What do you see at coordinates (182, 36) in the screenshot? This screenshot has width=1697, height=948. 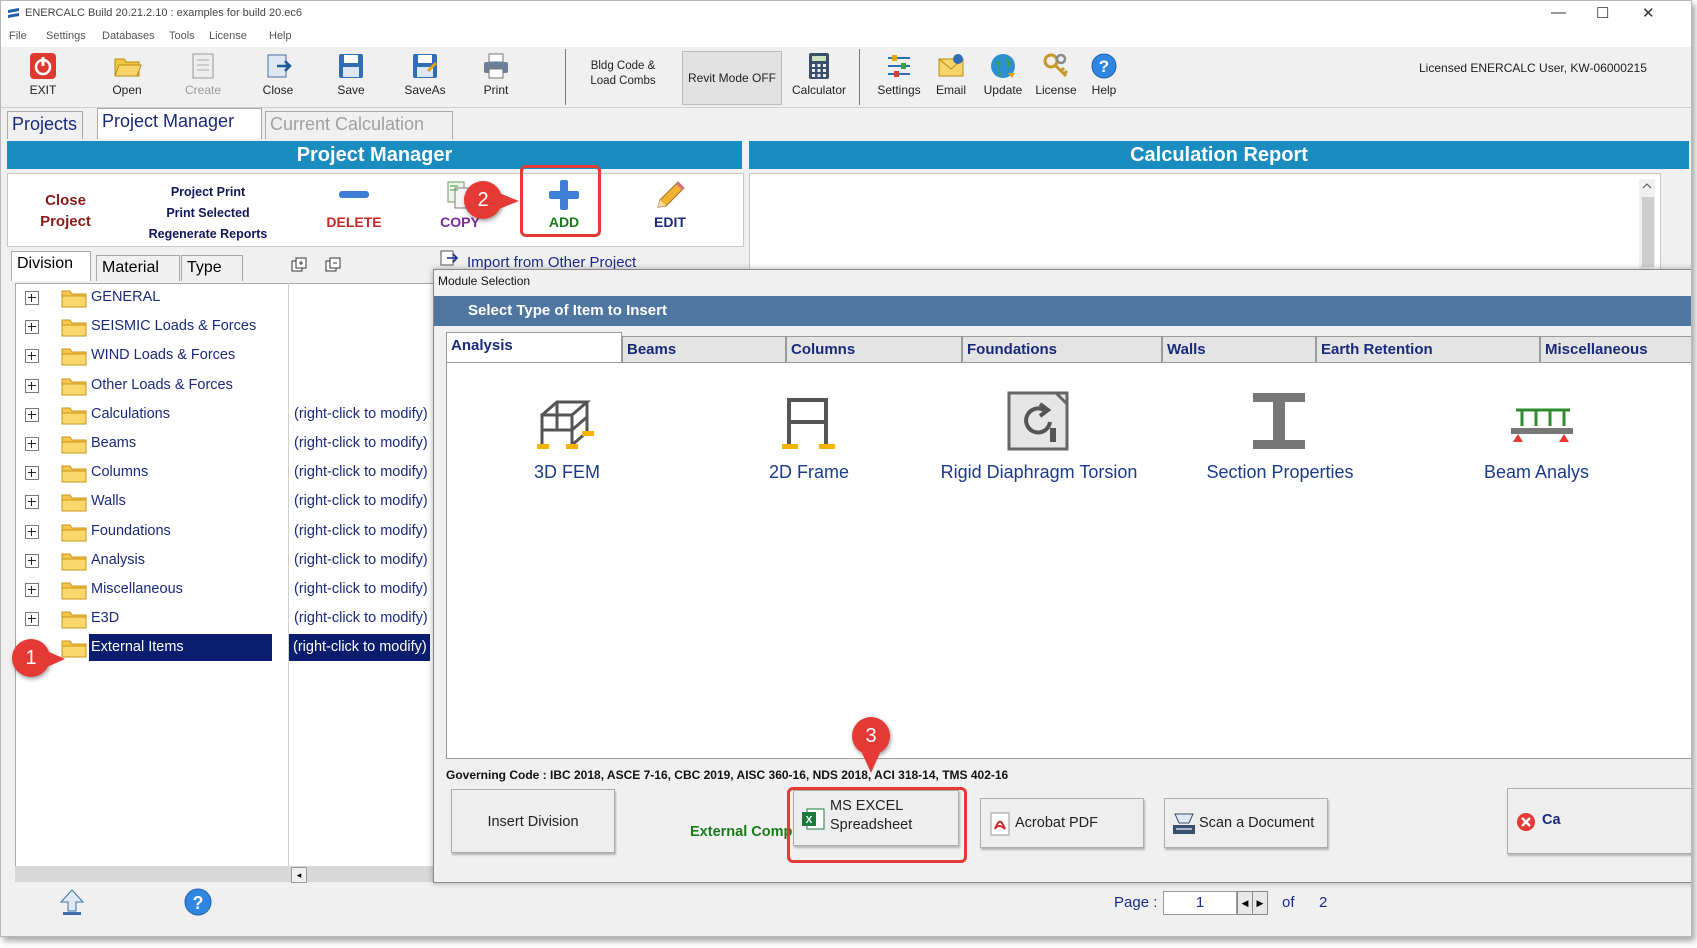 I see `menu-tools: Tools` at bounding box center [182, 36].